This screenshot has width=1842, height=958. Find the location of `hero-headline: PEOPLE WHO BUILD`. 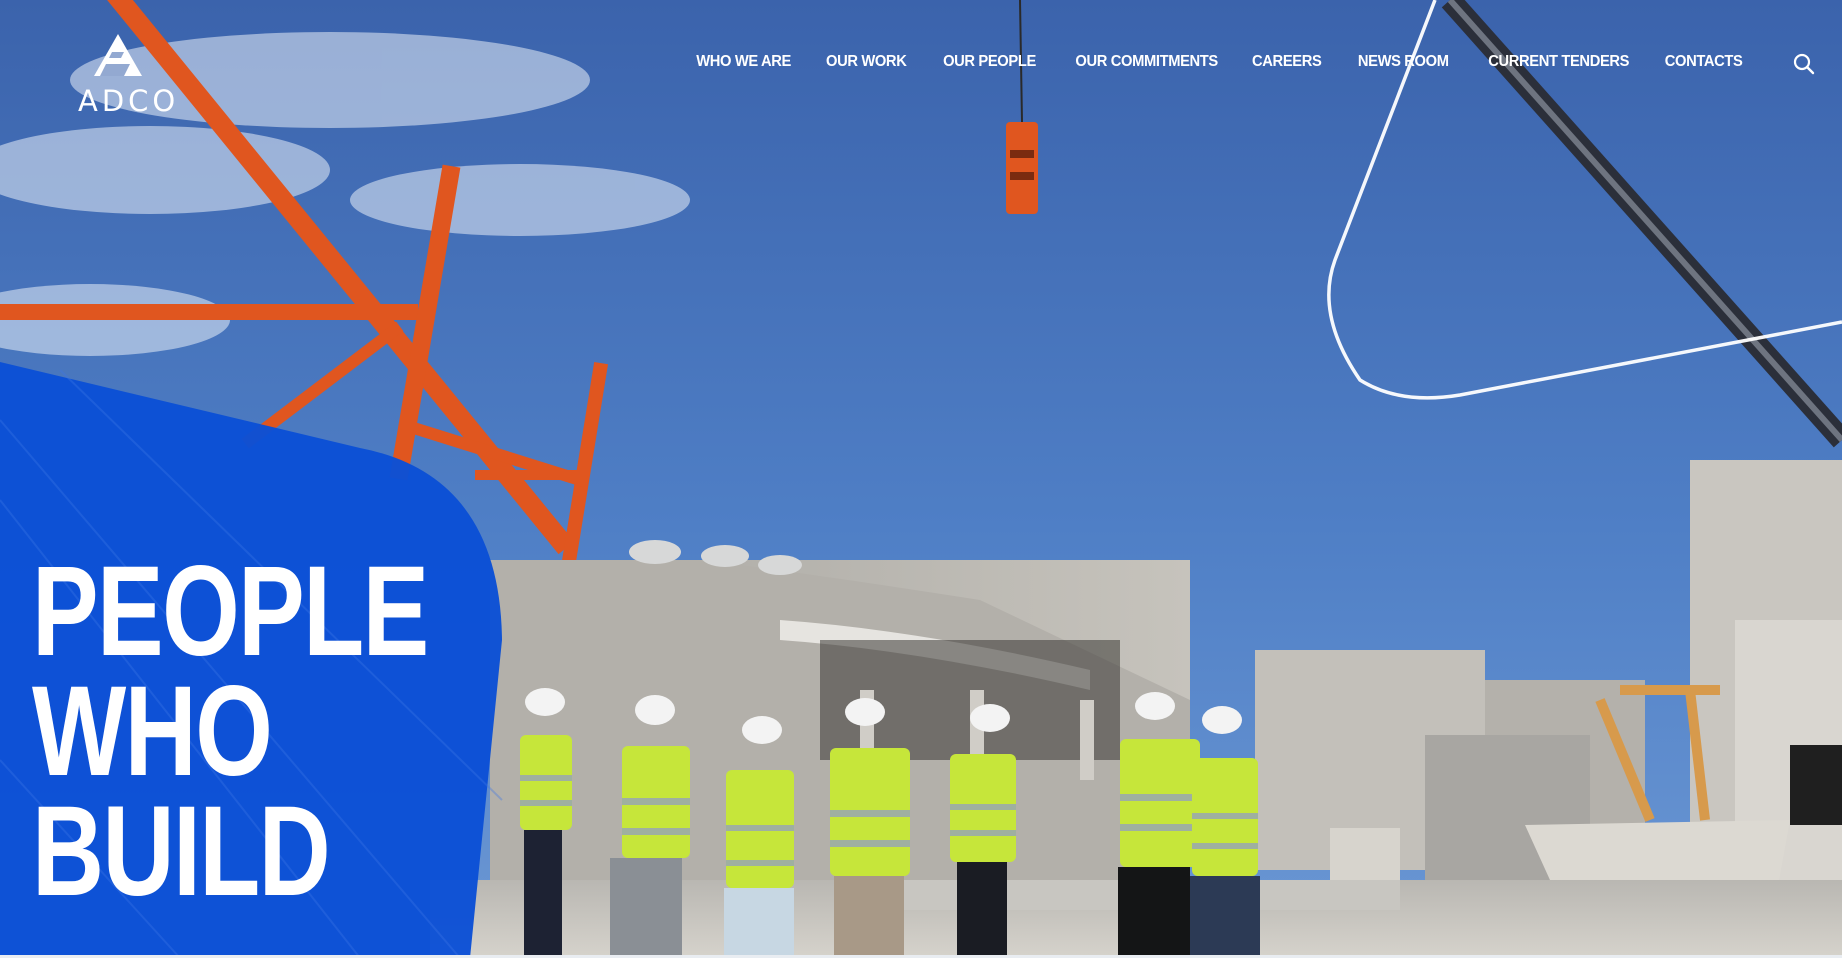

hero-headline: PEOPLE WHO BUILD is located at coordinates (230, 731).